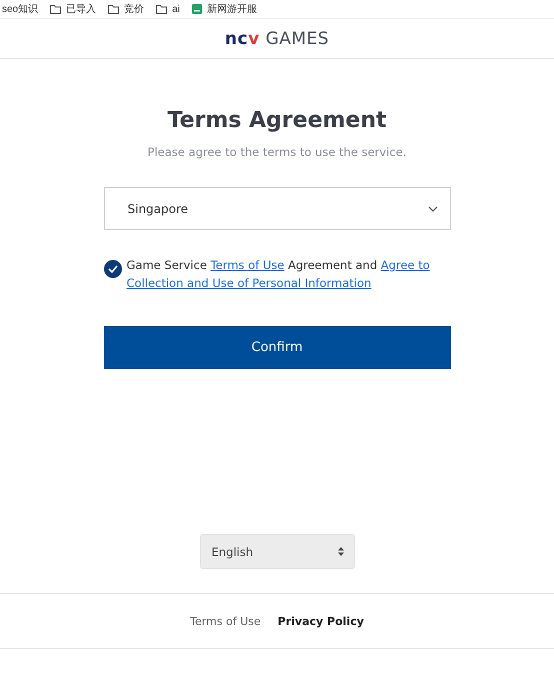 The image size is (554, 674). Describe the element at coordinates (277, 152) in the screenshot. I see `page-subtitle: Please agree to the terms to use the service.` at that location.